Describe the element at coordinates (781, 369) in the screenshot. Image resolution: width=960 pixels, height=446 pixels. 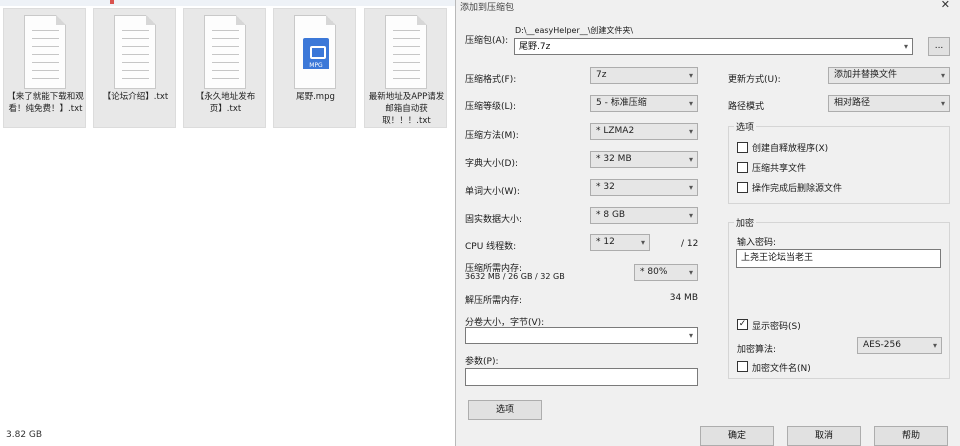
I see `encrypt-names-label: 加密文件名(N)` at that location.